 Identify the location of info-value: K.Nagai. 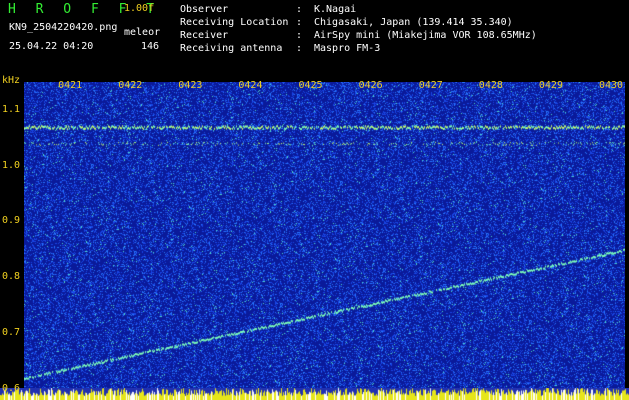
(335, 9).